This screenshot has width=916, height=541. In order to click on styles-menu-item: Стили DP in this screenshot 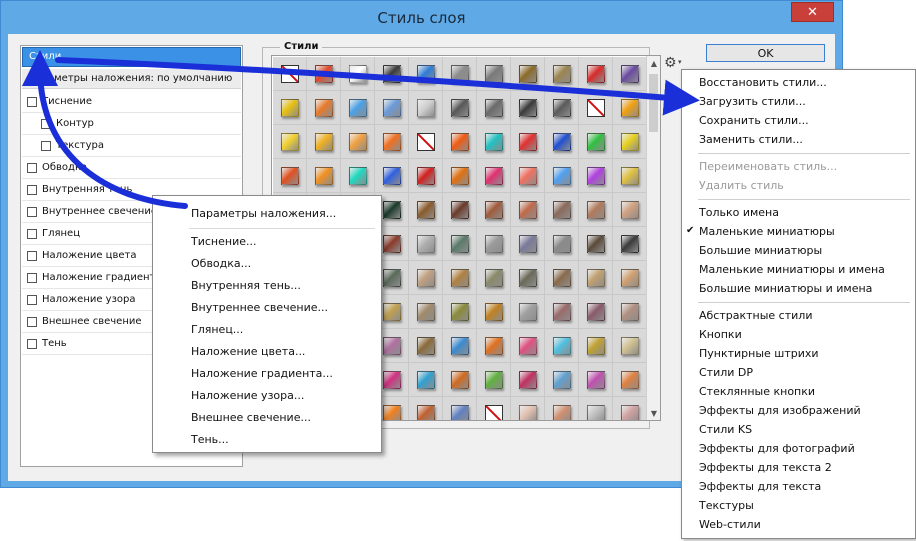, I will do `click(726, 372)`.